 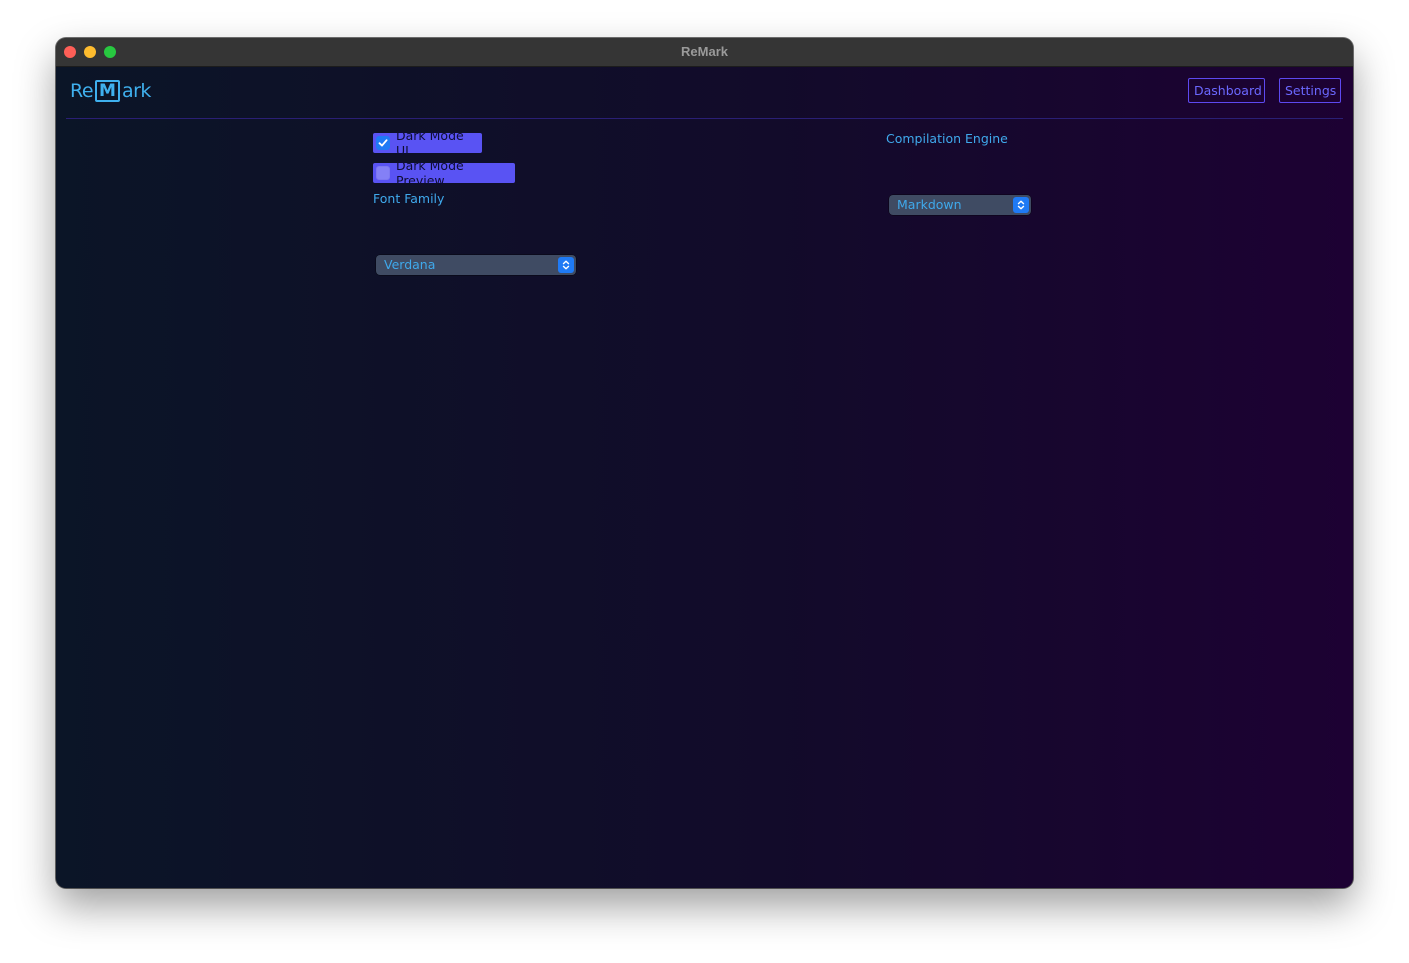 I want to click on compilation-engine-label: Compilation Engine, so click(x=947, y=138).